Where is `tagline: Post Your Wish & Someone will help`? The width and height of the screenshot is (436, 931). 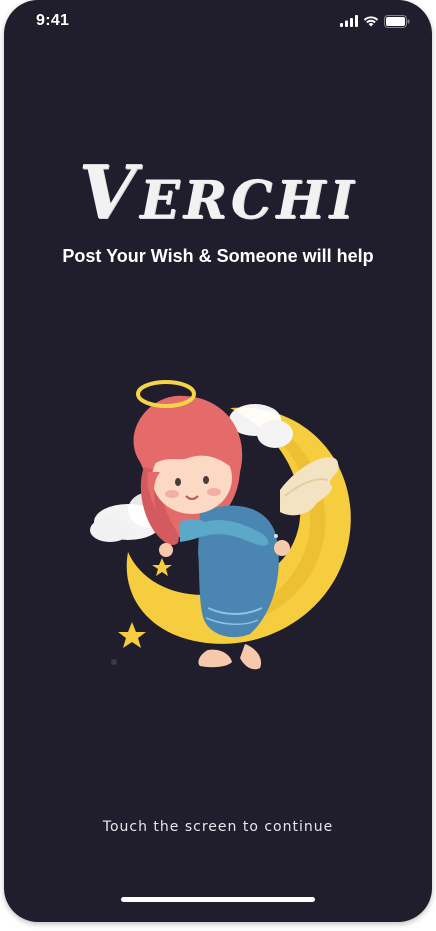 tagline: Post Your Wish & Someone will help is located at coordinates (218, 256).